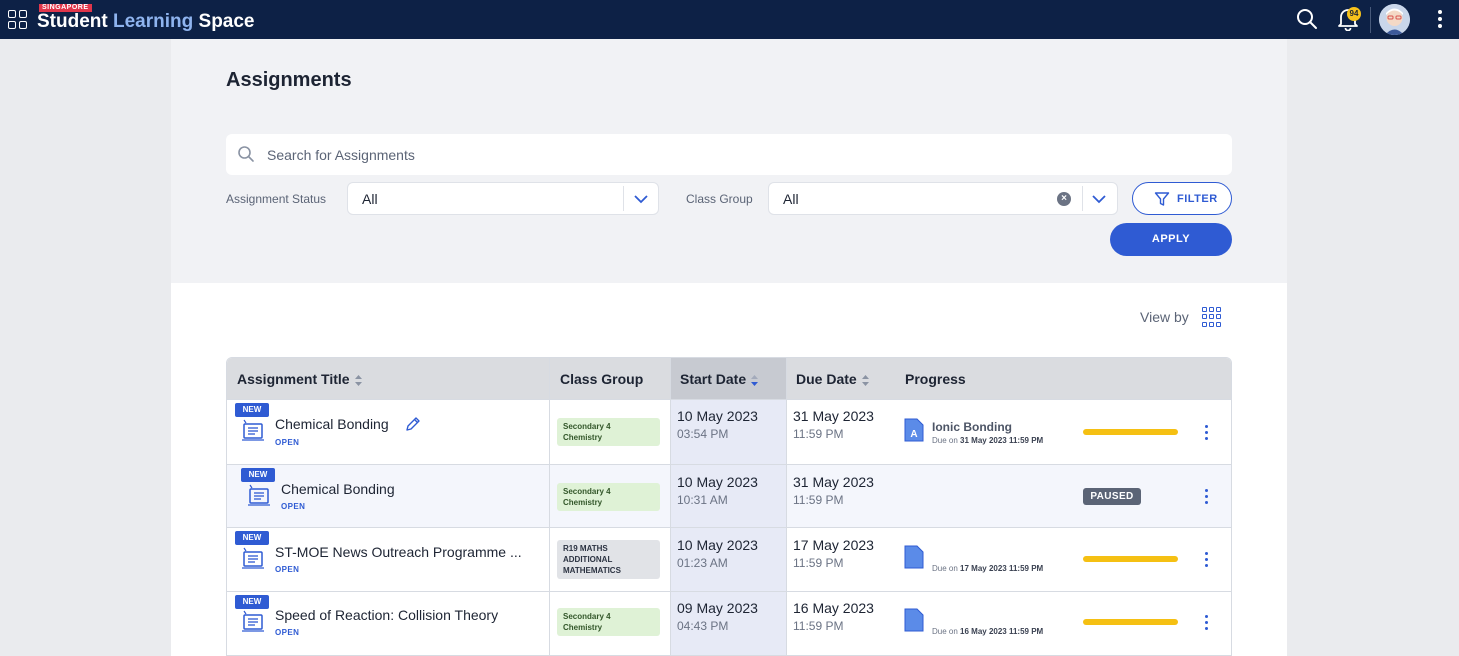  I want to click on class-group-label: Class Group, so click(719, 199).